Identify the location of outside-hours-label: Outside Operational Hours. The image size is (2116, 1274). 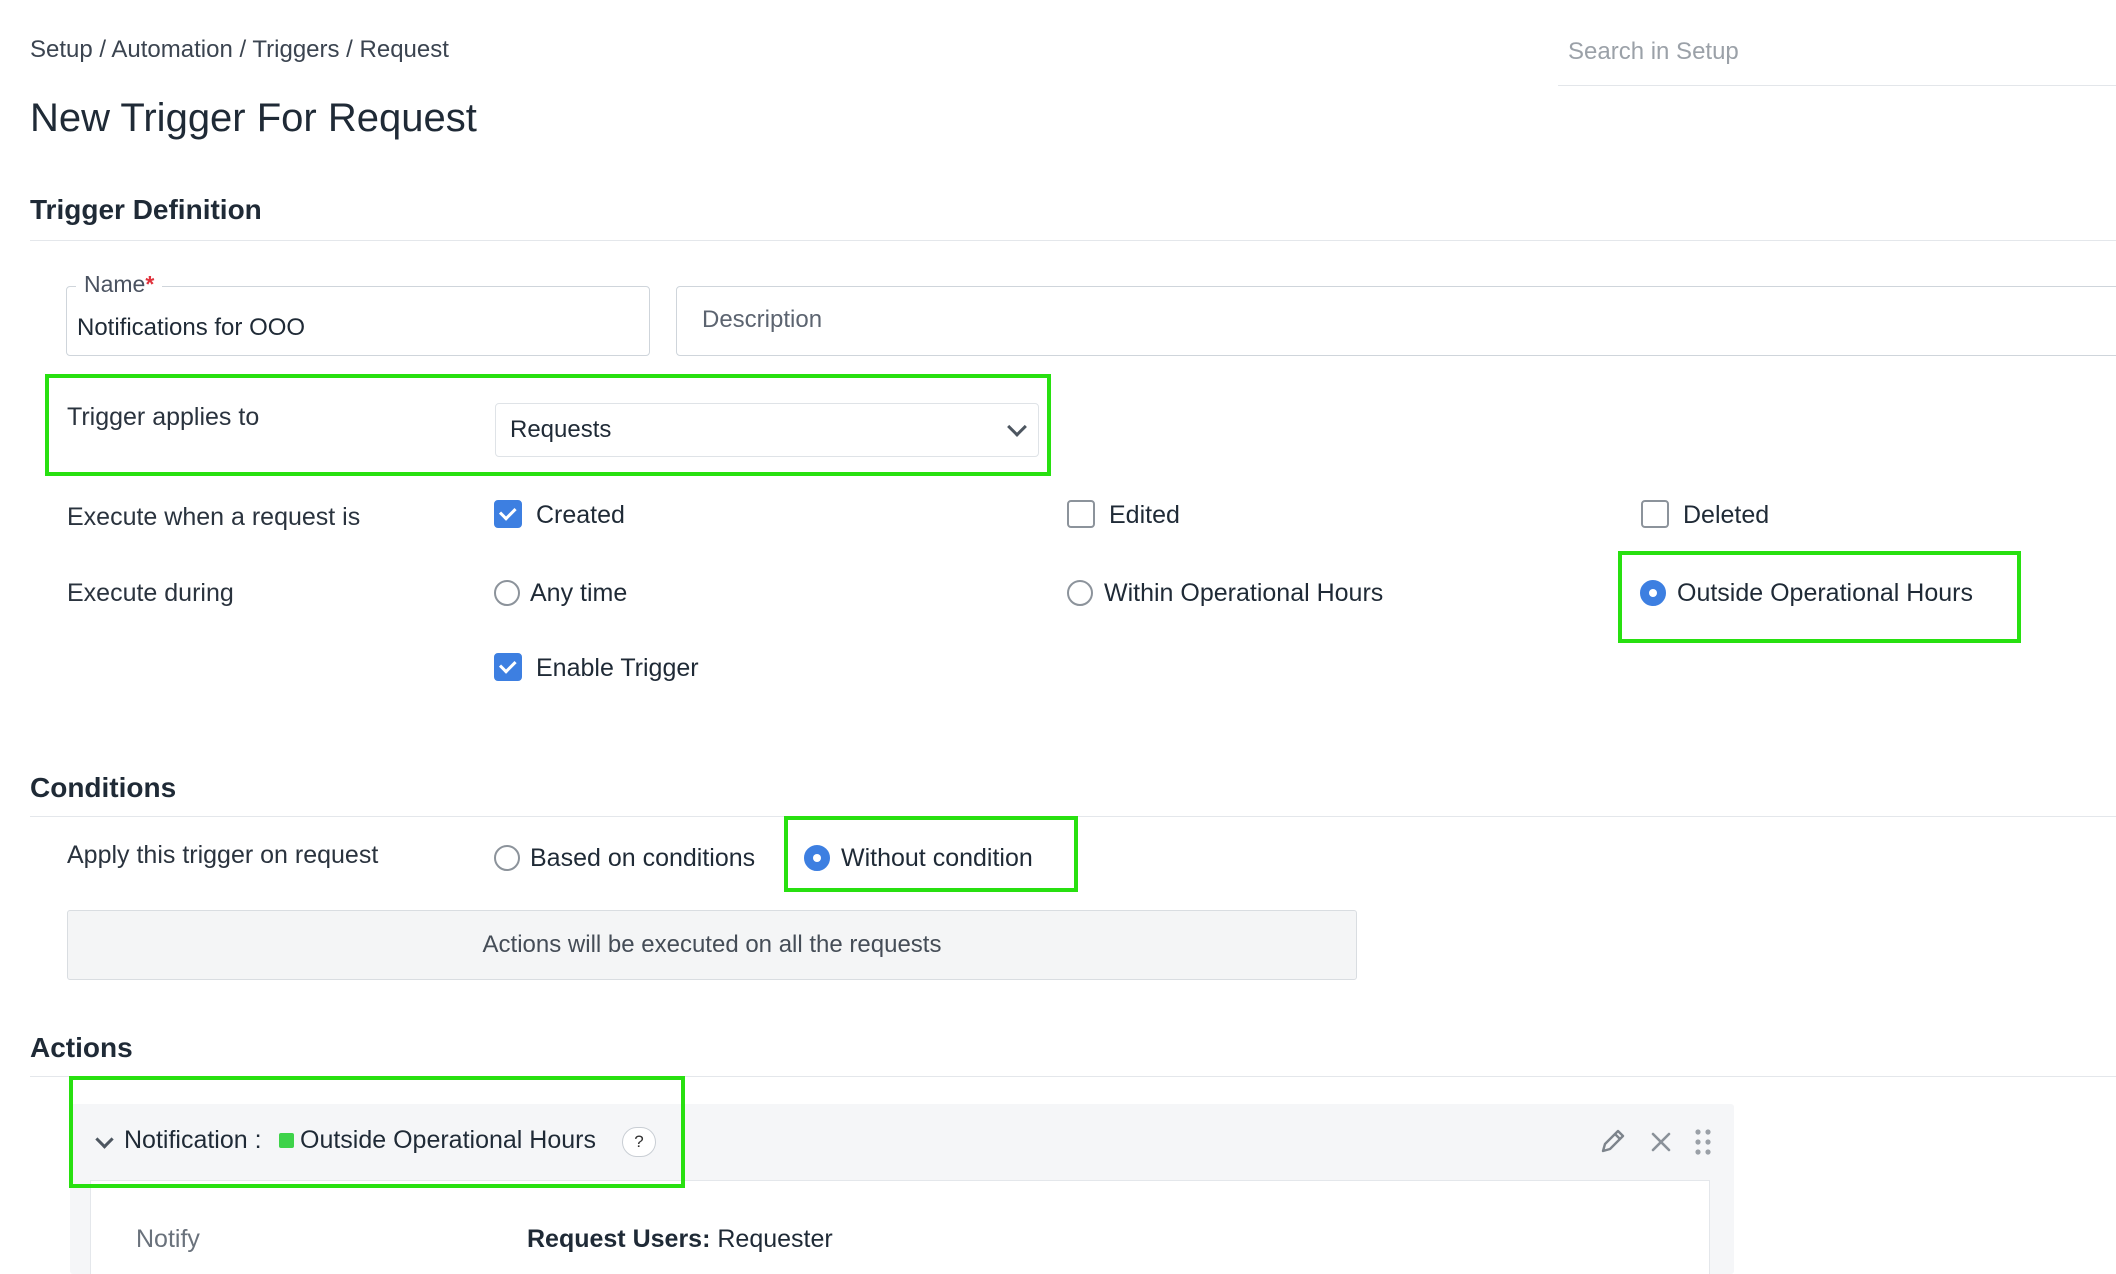
(1825, 593).